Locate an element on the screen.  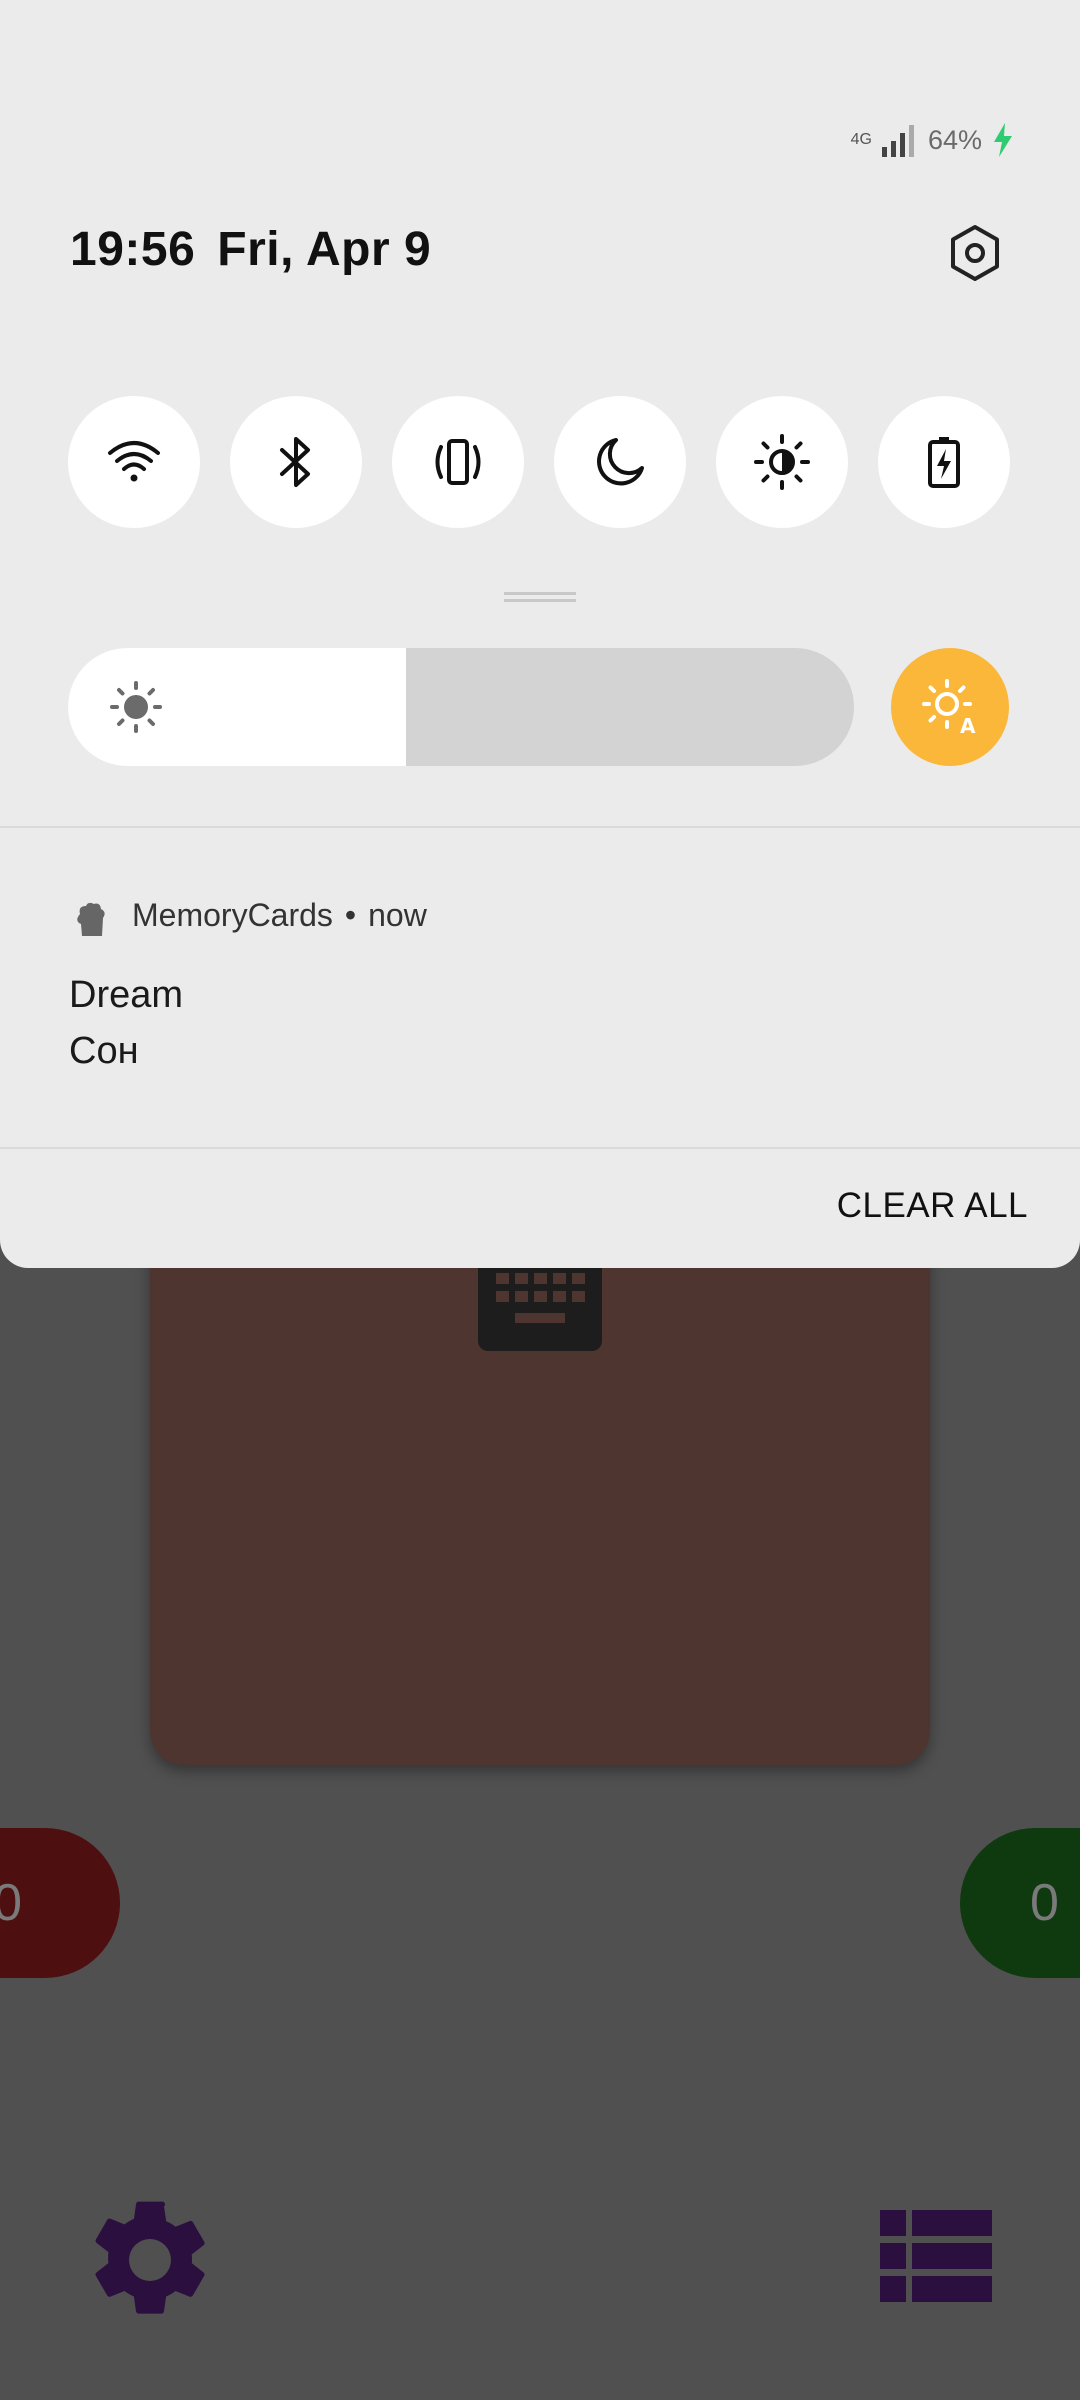
date-text: Fri, Apr 9 is located at coordinates (324, 249).